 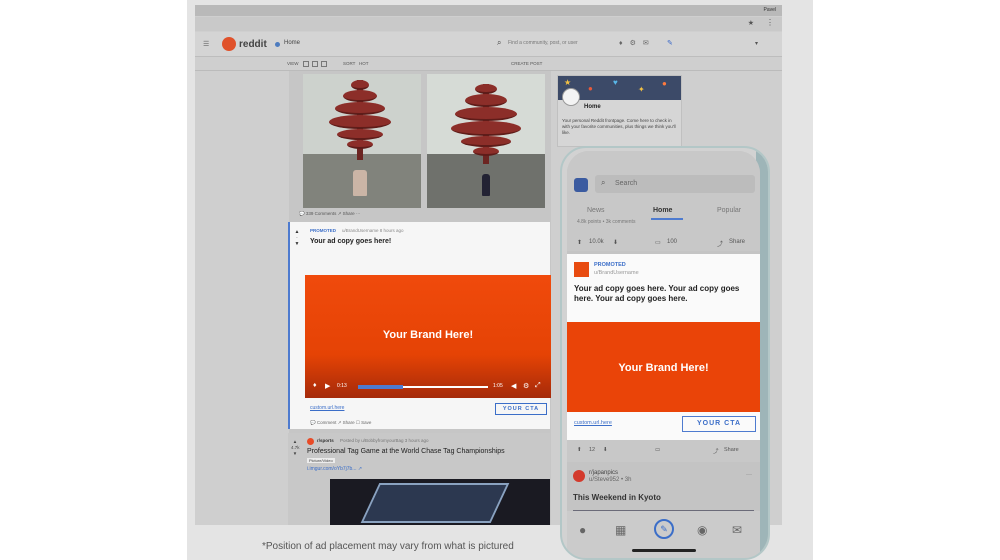 I want to click on card-view-icon, so click(x=306, y=64).